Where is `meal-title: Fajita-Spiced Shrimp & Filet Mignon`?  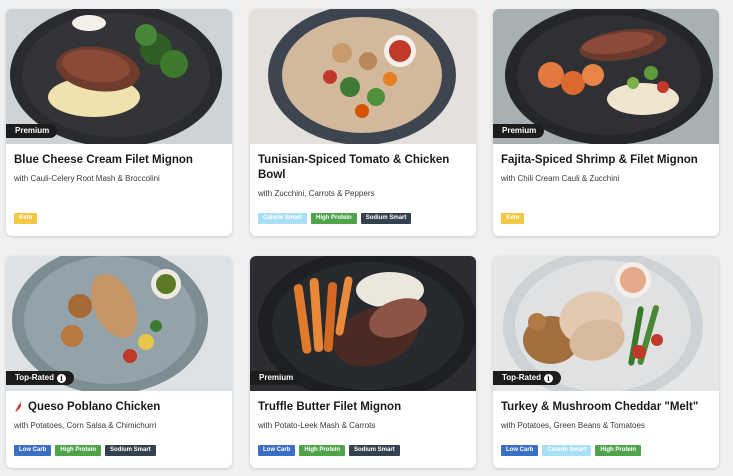 meal-title: Fajita-Spiced Shrimp & Filet Mignon is located at coordinates (606, 160).